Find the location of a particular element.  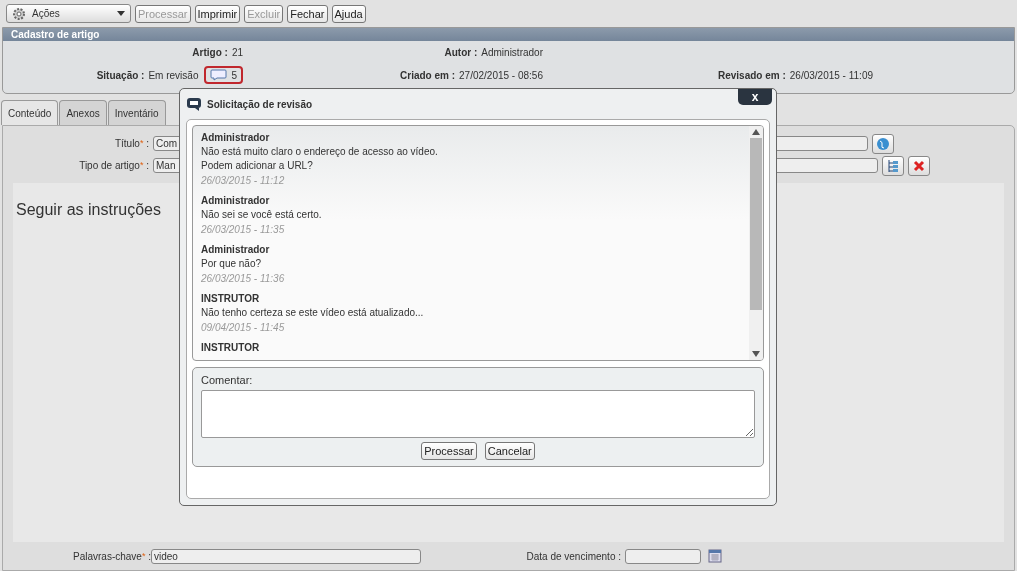

dialog-button: Processar is located at coordinates (449, 451).